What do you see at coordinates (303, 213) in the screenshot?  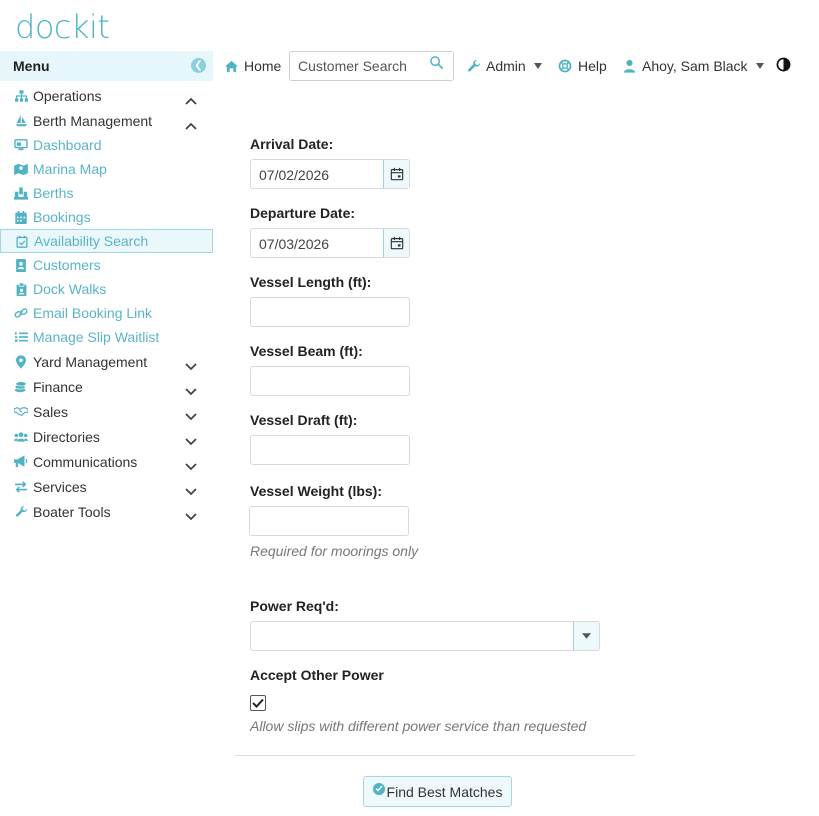 I see `departure-date-label: Departure Date:` at bounding box center [303, 213].